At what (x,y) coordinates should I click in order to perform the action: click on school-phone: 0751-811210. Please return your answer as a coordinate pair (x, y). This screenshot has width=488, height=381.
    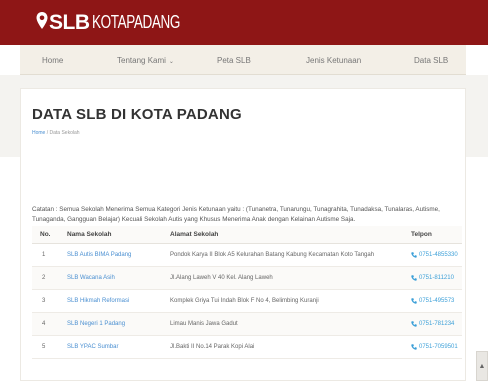
    Looking at the image, I should click on (432, 278).